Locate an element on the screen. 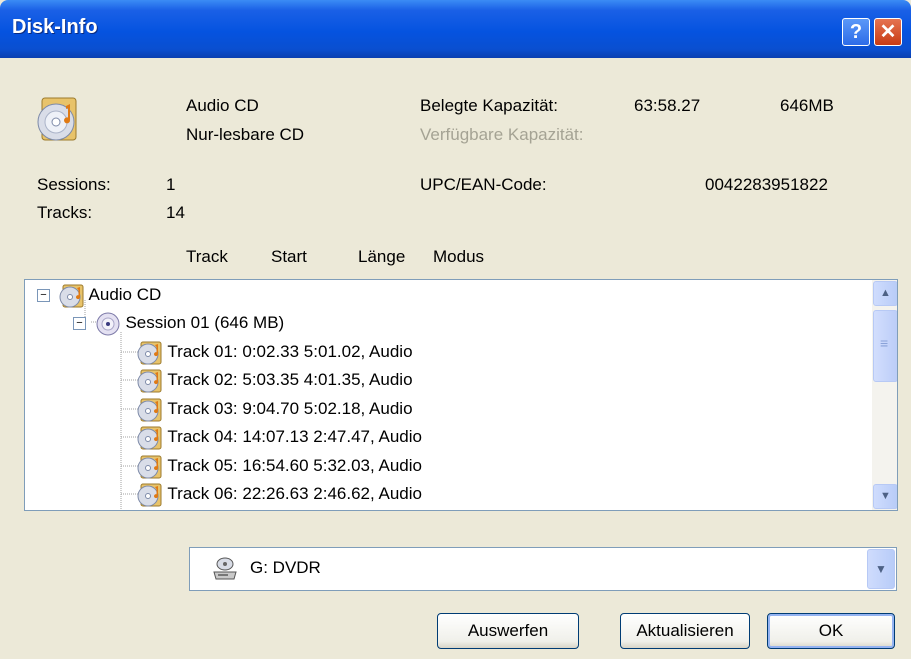 The width and height of the screenshot is (911, 659). tree-root-label: Audio CD is located at coordinates (125, 294).